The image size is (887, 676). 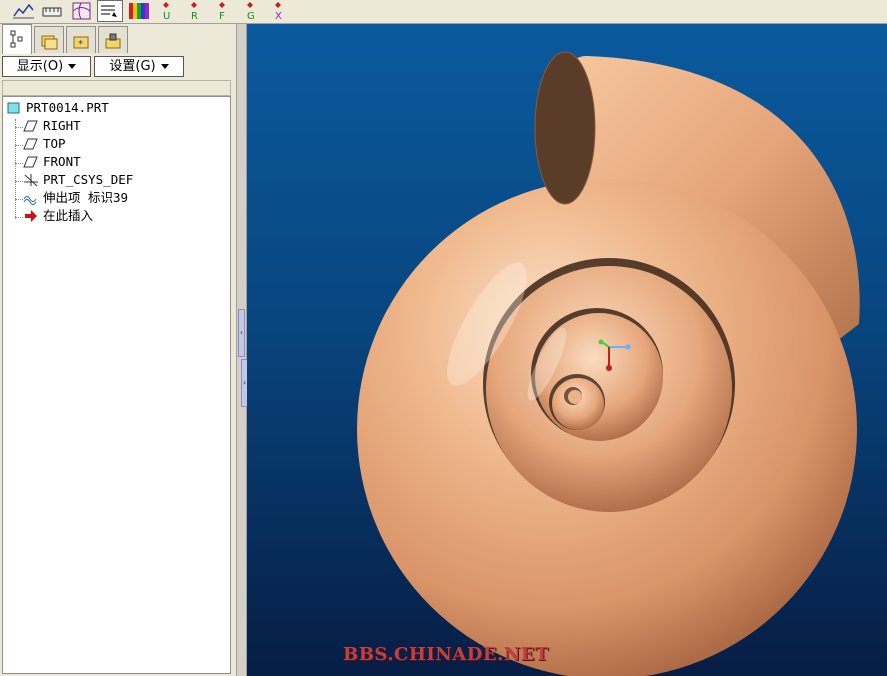 I want to click on collapse-left-icon: ‹, so click(x=241, y=333).